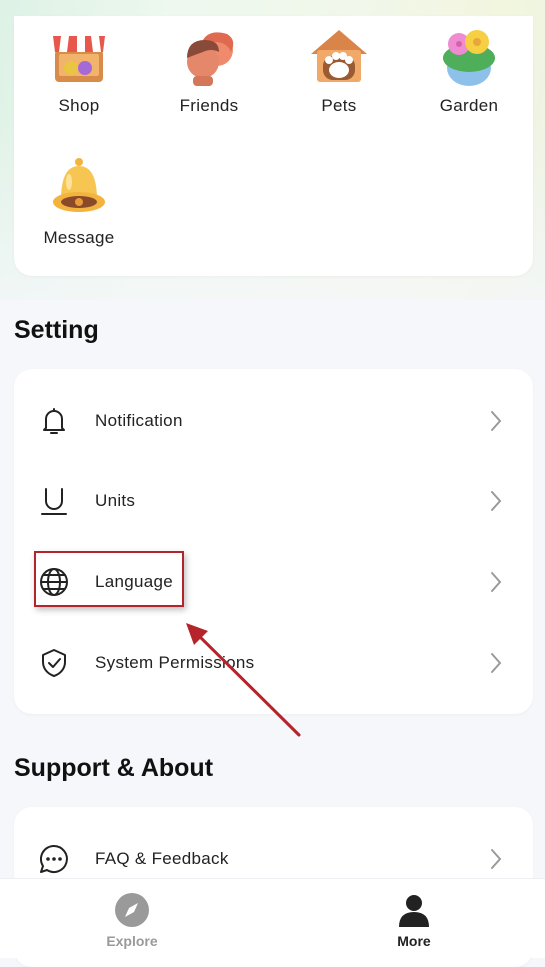  Describe the element at coordinates (132, 910) in the screenshot. I see `compass-icon` at that location.